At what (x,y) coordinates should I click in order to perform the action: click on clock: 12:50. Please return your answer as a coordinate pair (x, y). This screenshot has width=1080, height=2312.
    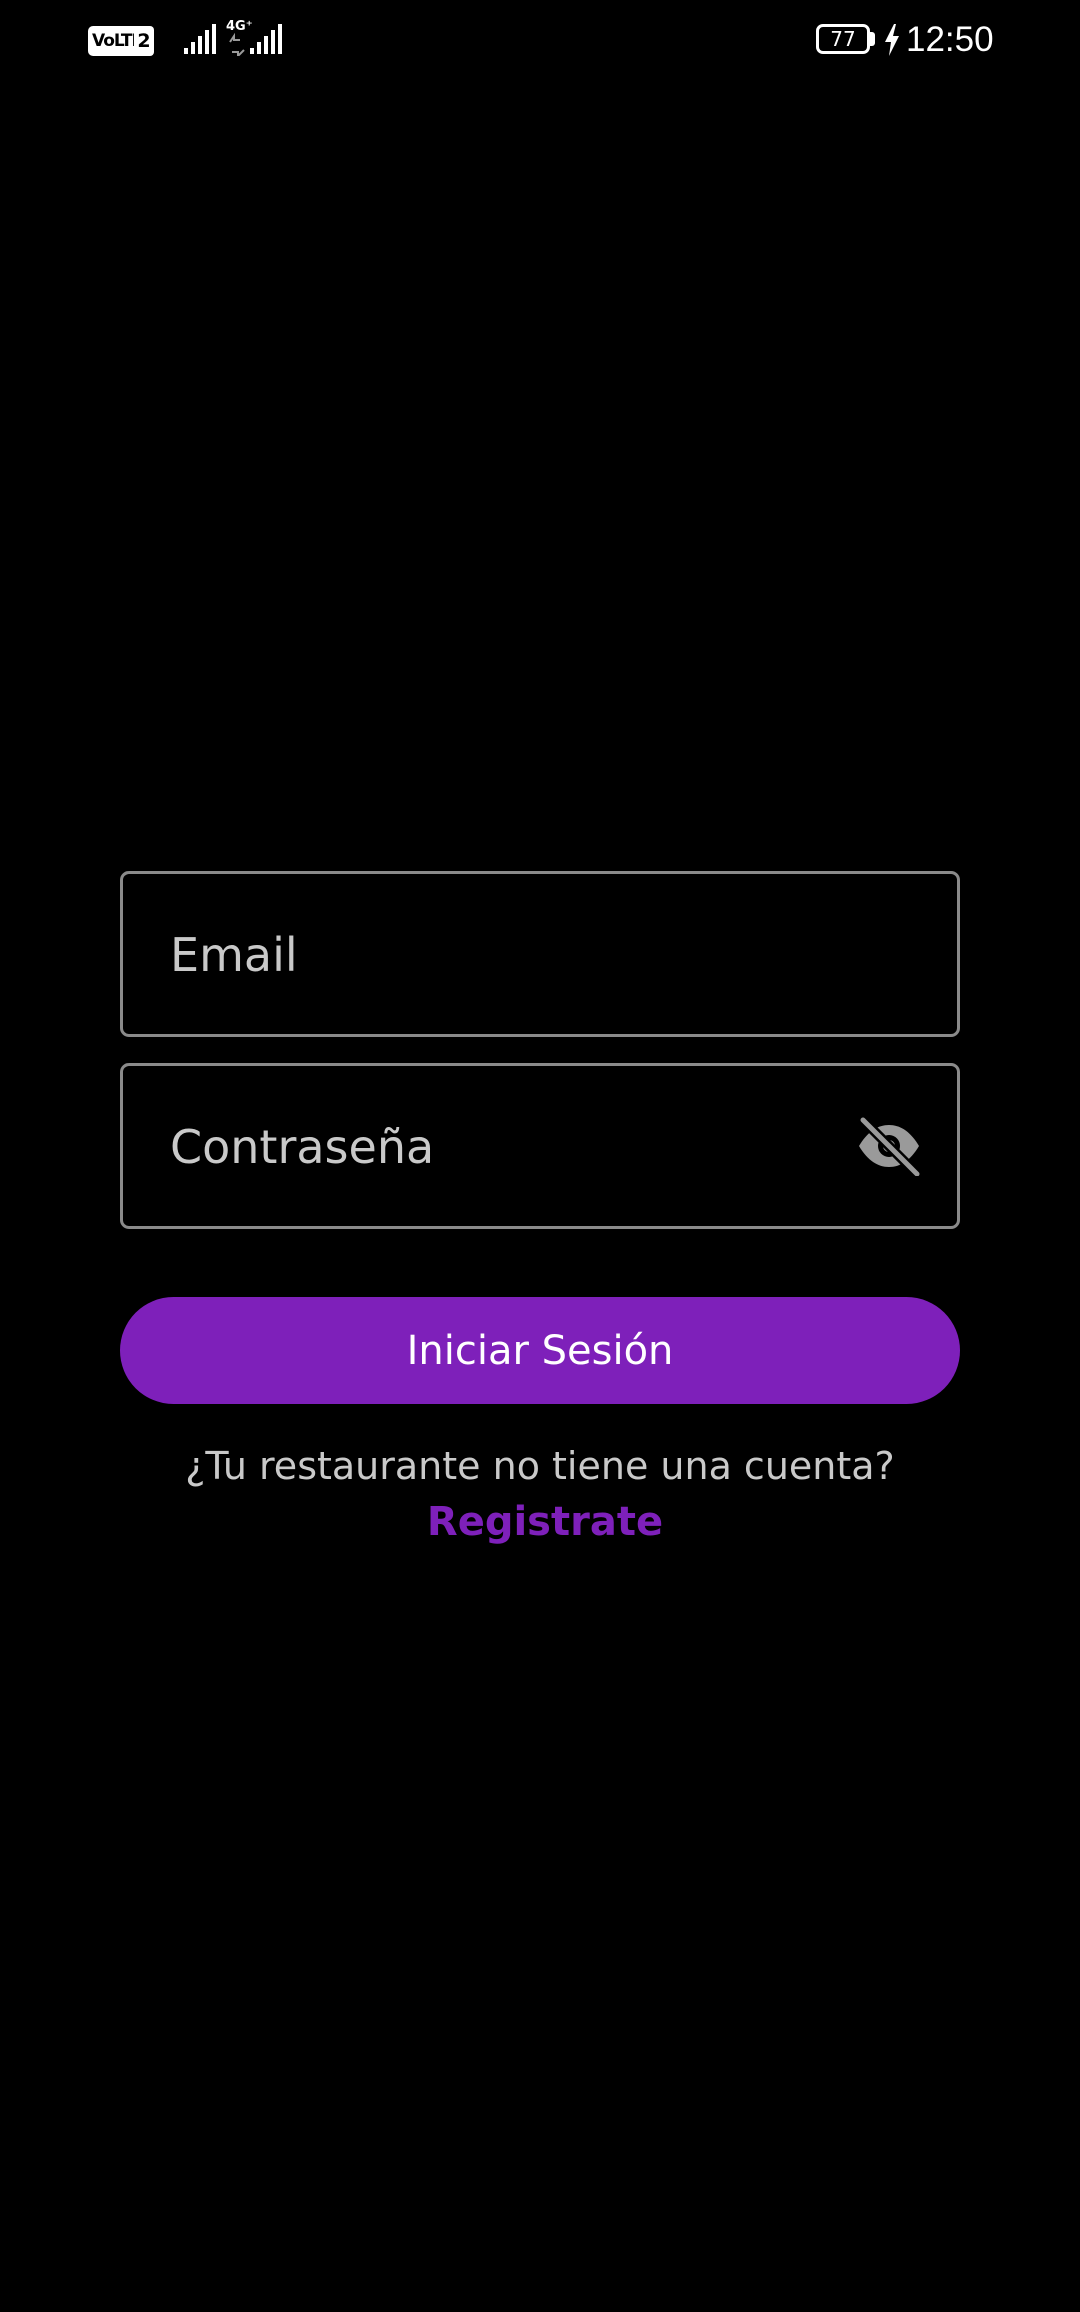
    Looking at the image, I should click on (950, 39).